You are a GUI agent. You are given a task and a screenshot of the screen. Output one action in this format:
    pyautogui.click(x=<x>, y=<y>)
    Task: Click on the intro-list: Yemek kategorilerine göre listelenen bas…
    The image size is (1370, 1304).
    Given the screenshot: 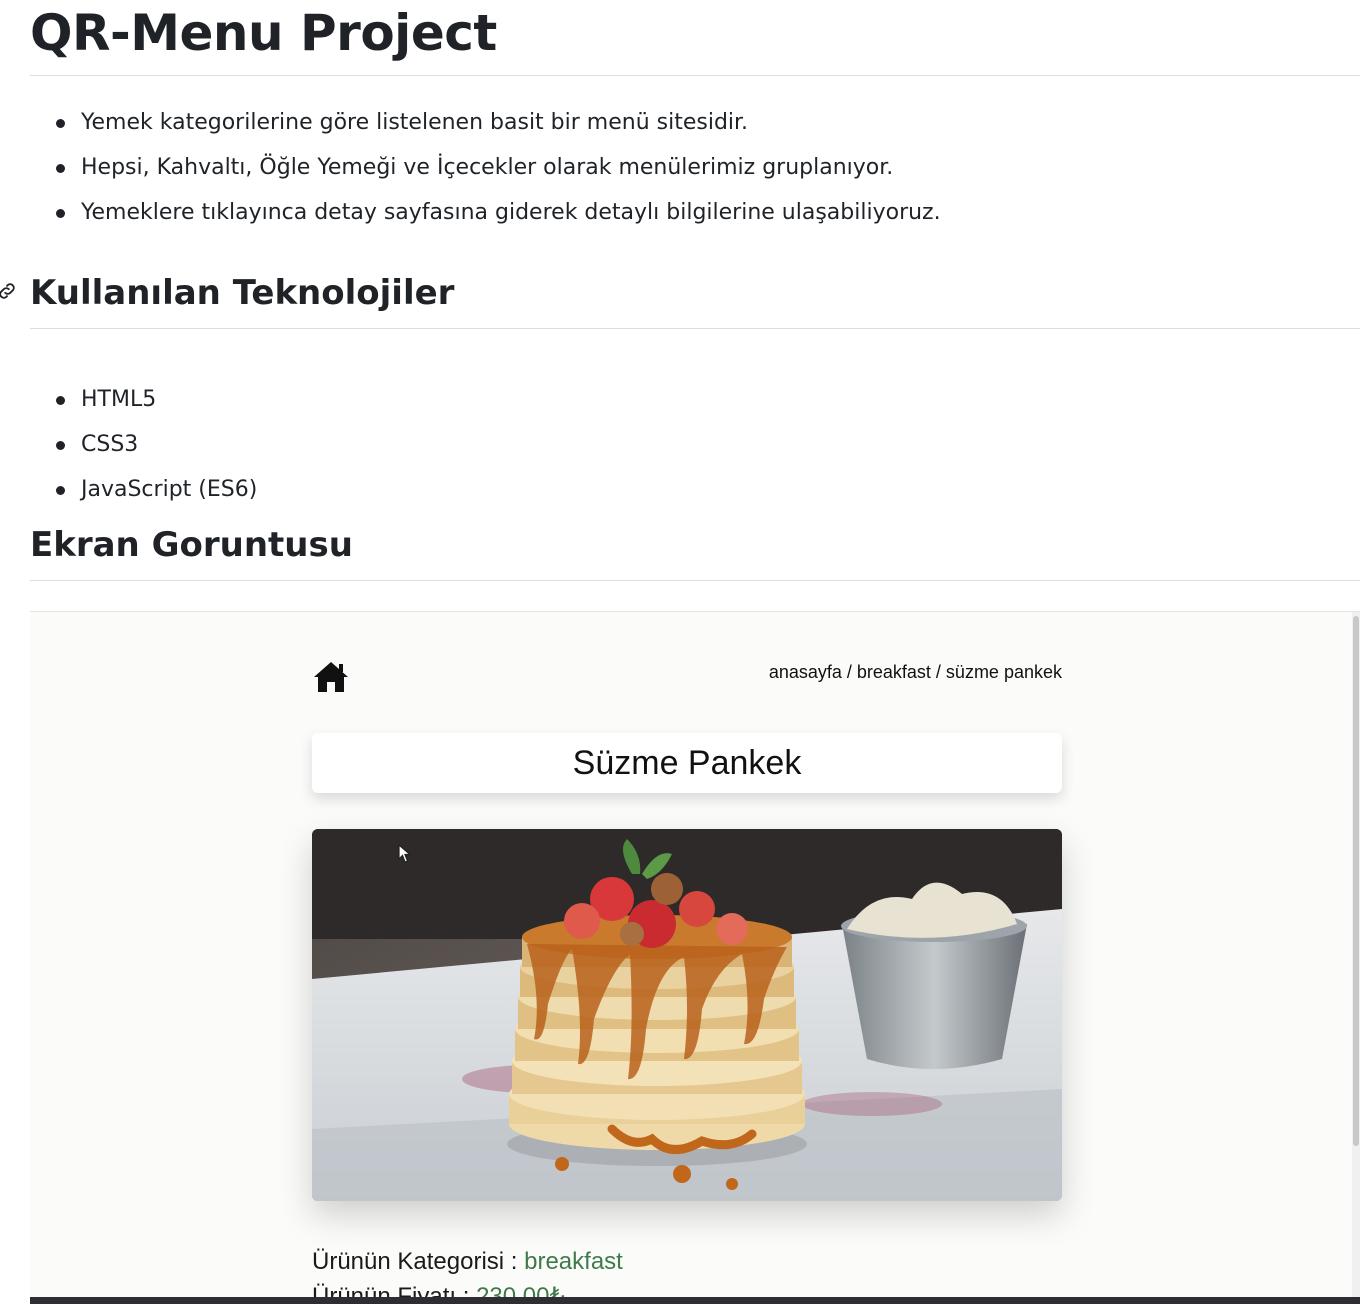 What is the action you would take?
    pyautogui.click(x=695, y=167)
    